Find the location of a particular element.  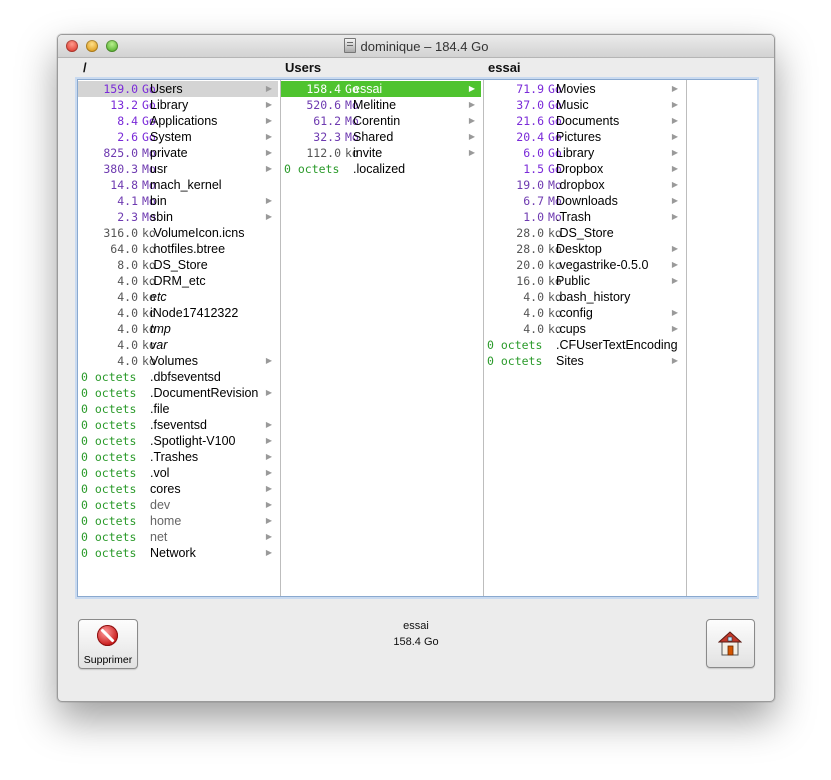

list-item: 20.4 Go Pictures ▶ is located at coordinates (584, 137).